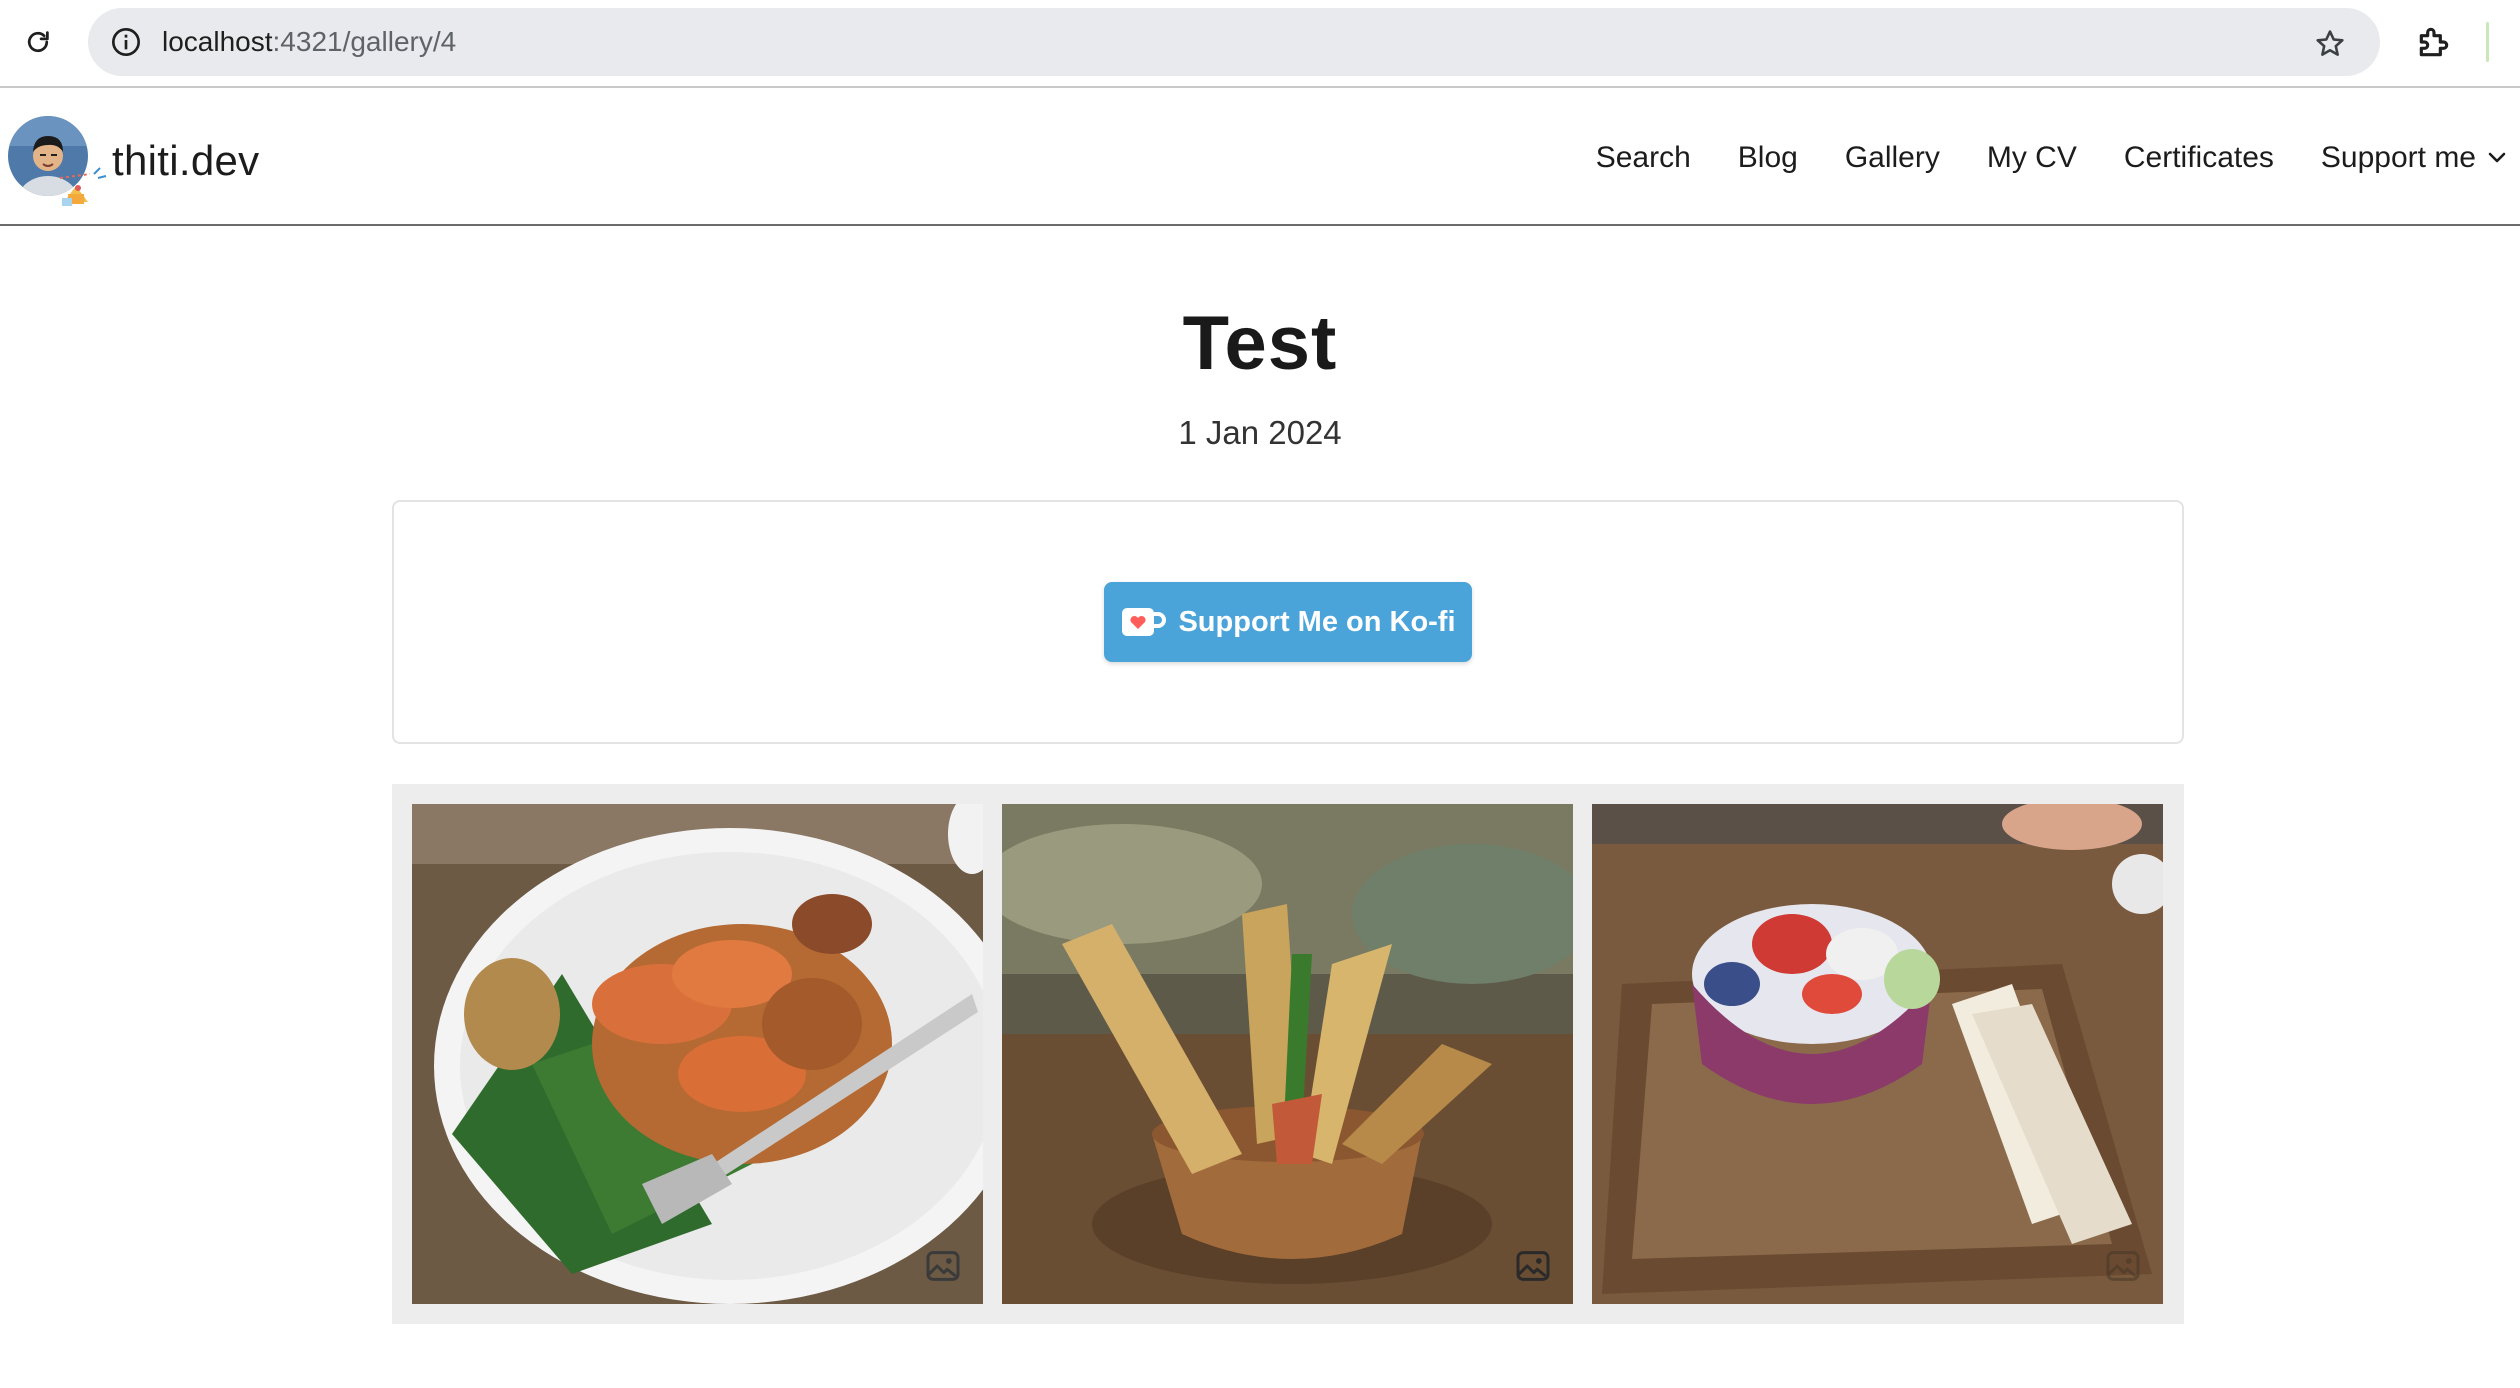 The height and width of the screenshot is (1388, 2520). I want to click on kofi-cup-icon, so click(1143, 622).